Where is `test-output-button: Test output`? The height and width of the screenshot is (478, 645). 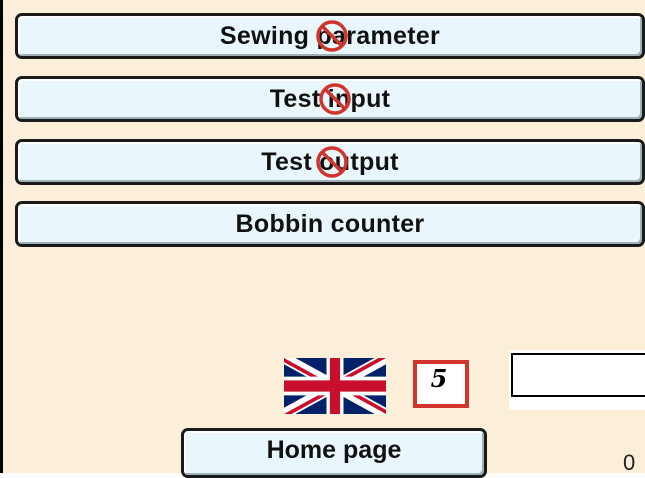
test-output-button: Test output is located at coordinates (330, 162).